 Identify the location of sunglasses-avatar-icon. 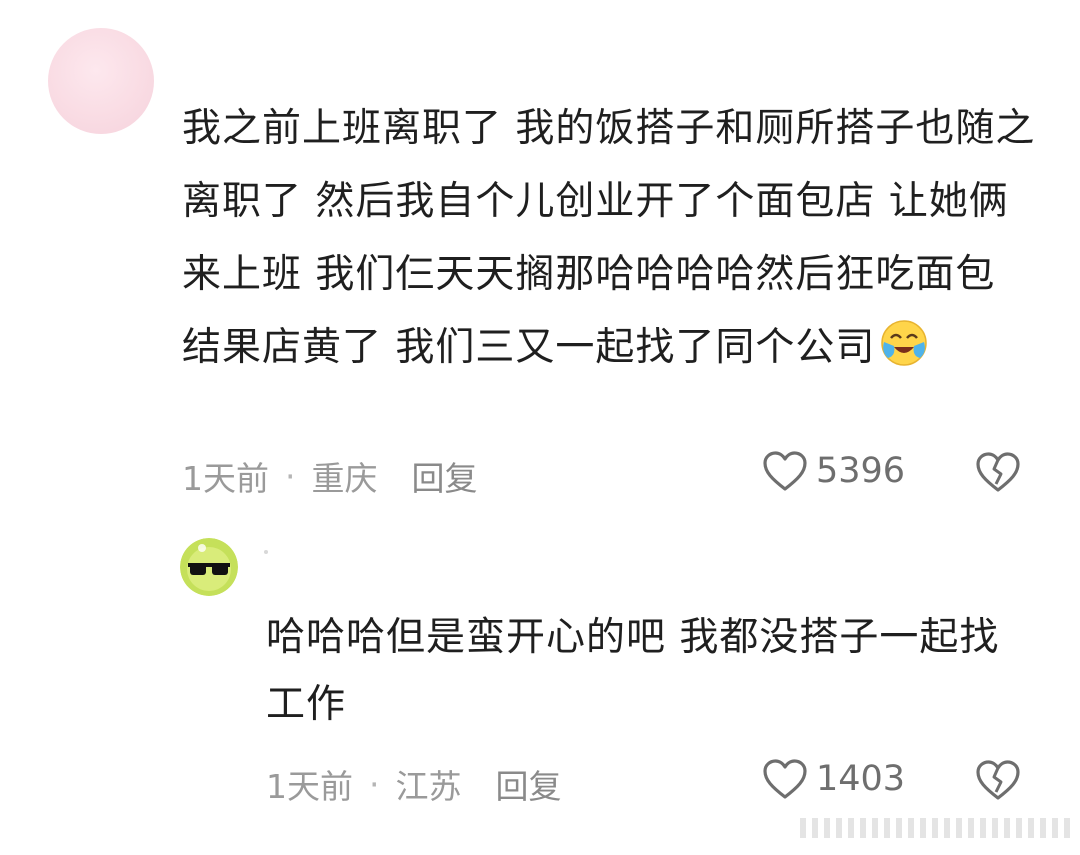
(209, 567).